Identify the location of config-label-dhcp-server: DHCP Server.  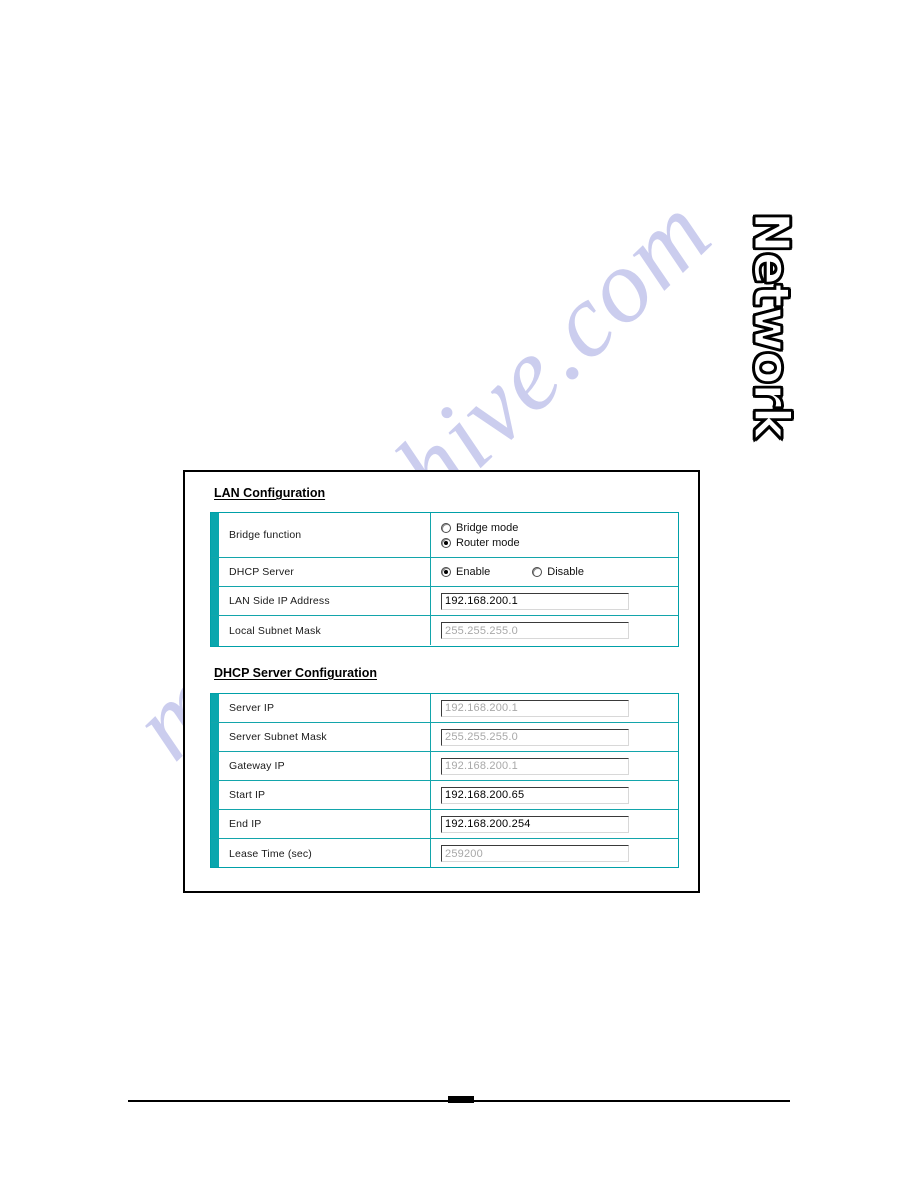
(321, 572).